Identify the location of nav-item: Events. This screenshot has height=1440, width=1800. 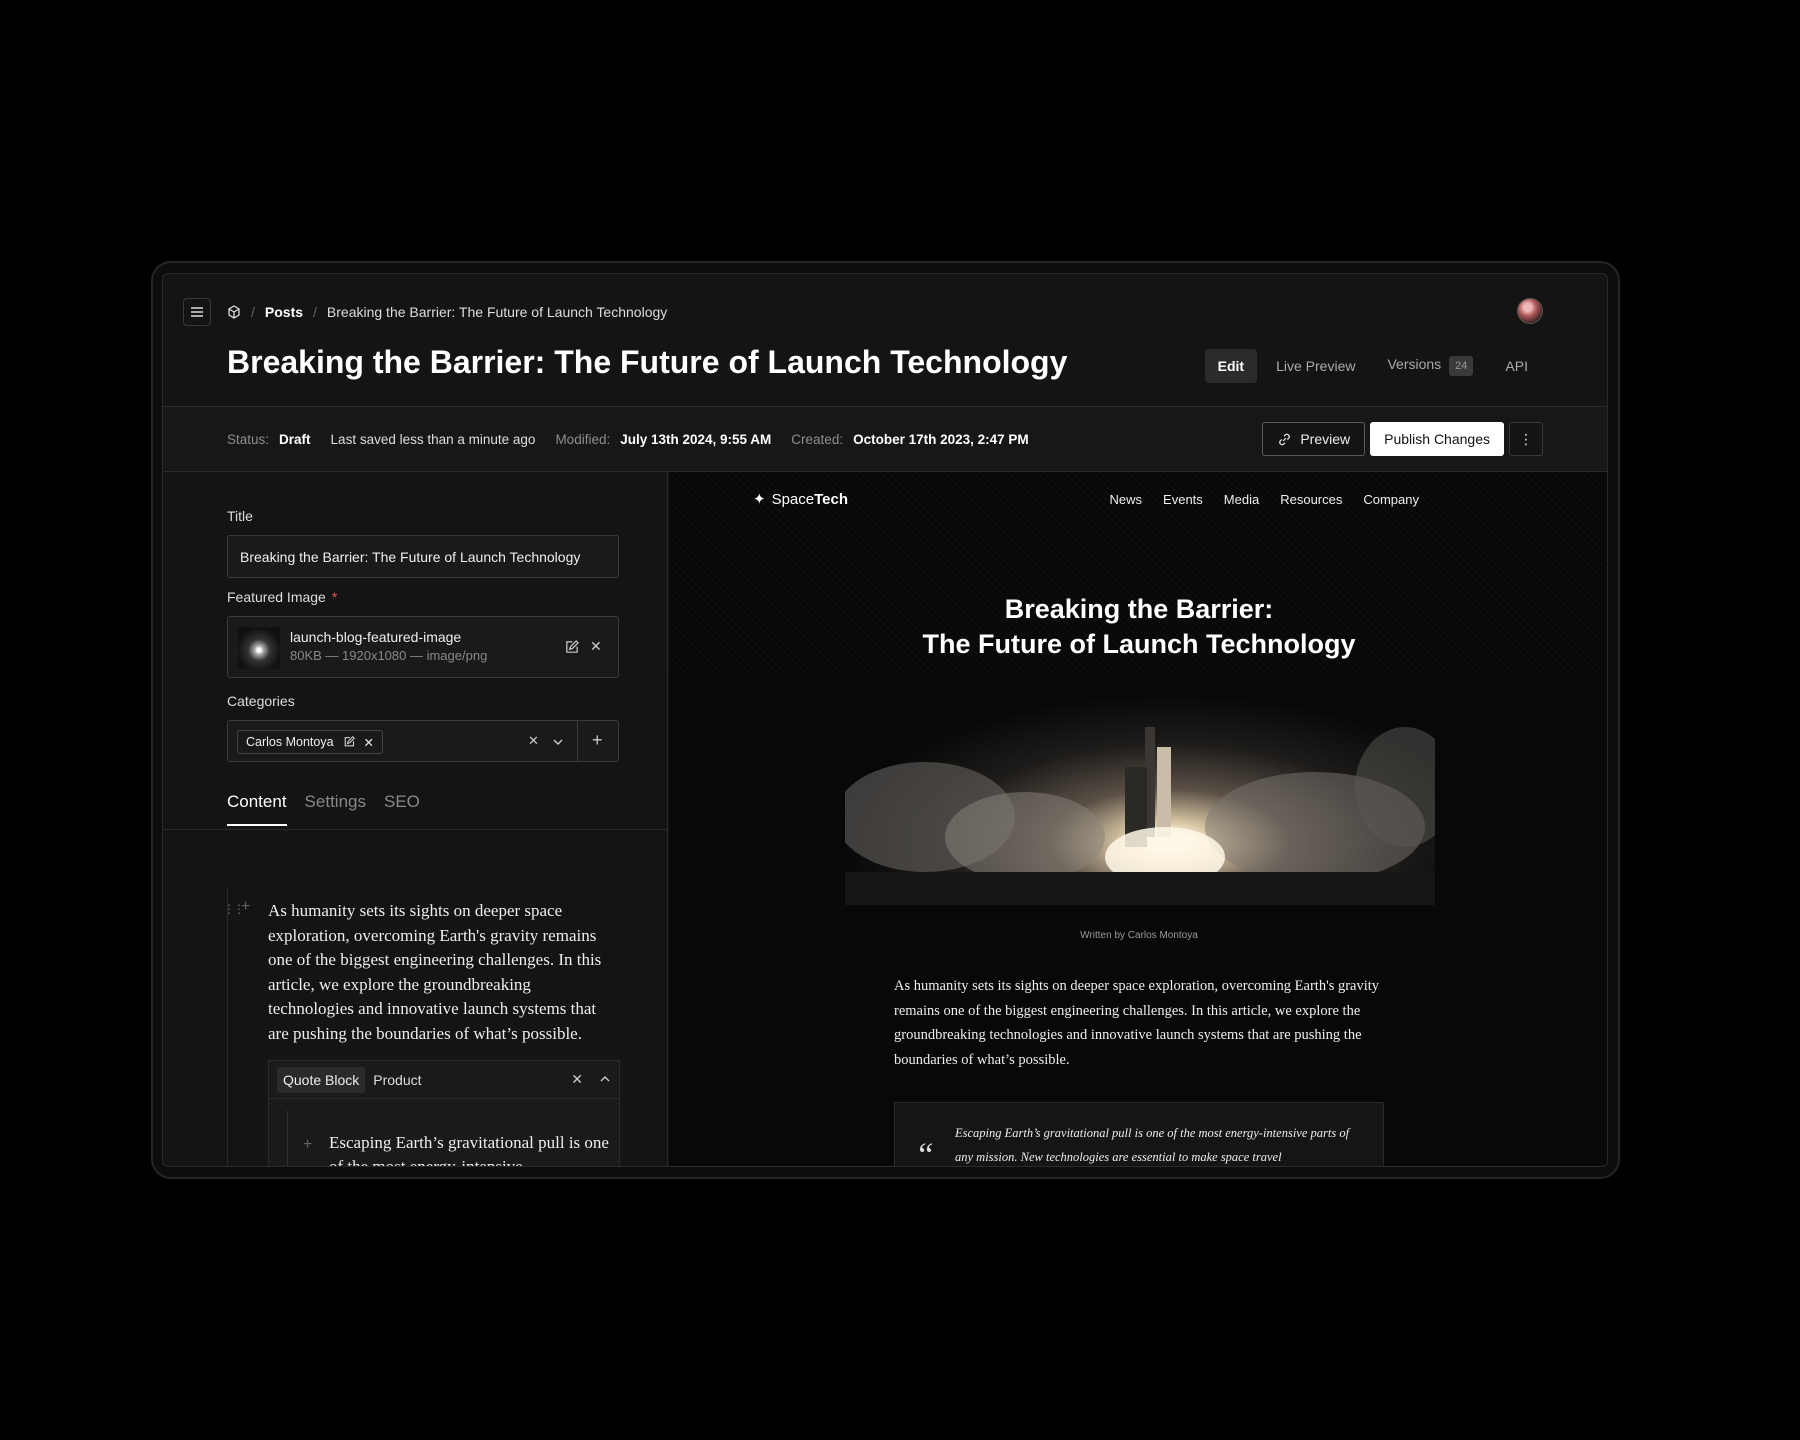
(1183, 499).